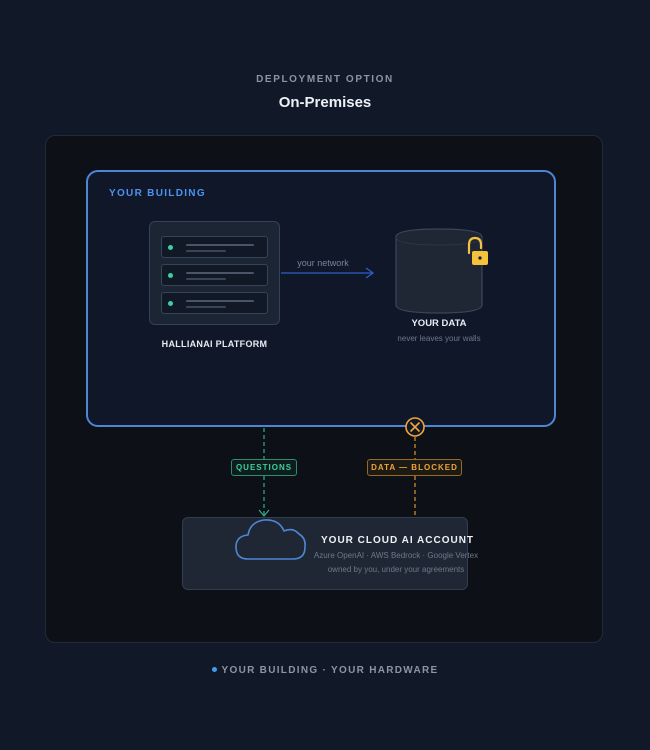 The image size is (650, 750). Describe the element at coordinates (214, 669) in the screenshot. I see `footer-dot` at that location.